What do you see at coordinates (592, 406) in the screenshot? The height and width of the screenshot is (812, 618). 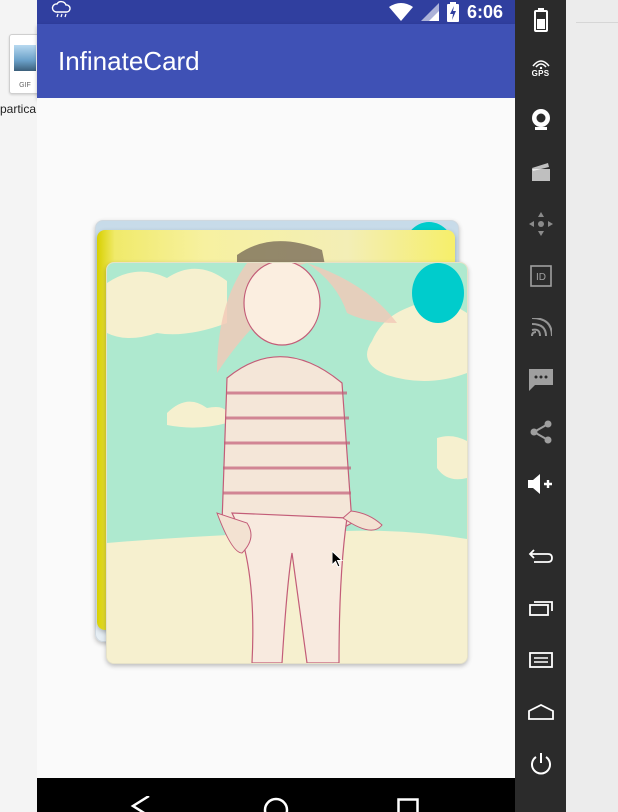 I see `host-desktop-right` at bounding box center [592, 406].